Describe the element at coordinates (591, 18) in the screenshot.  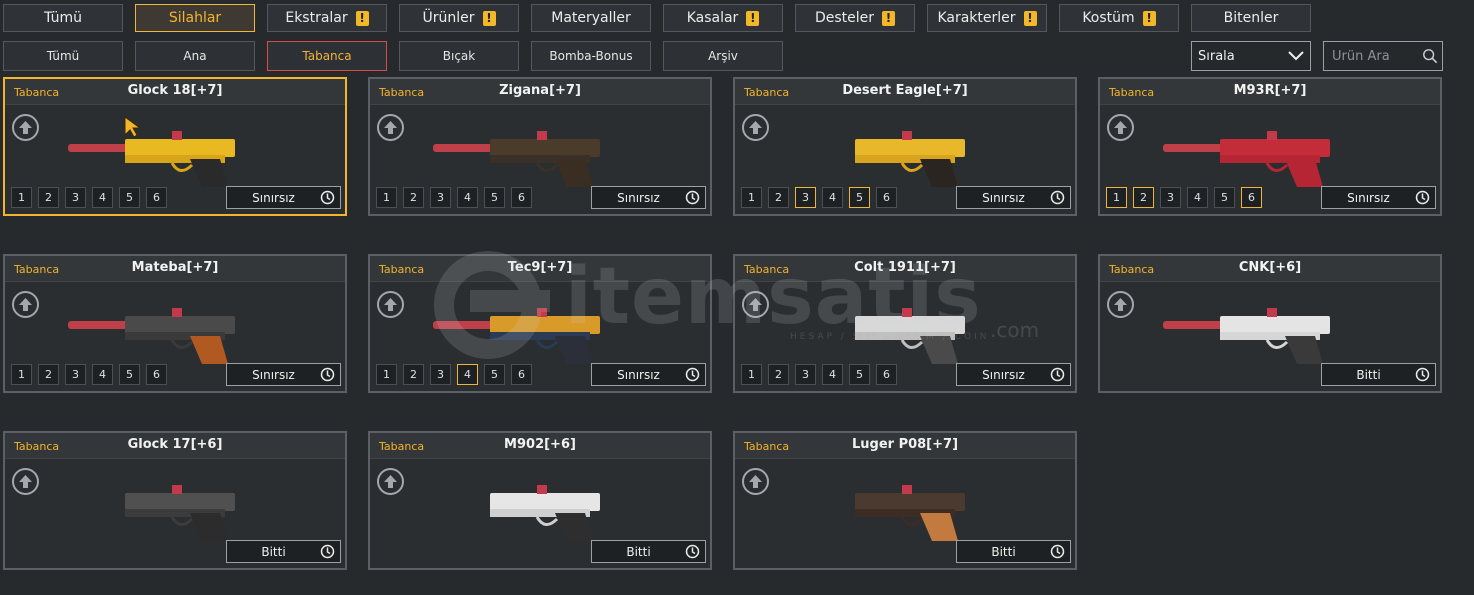
I see `tab-4: Materyaller` at that location.